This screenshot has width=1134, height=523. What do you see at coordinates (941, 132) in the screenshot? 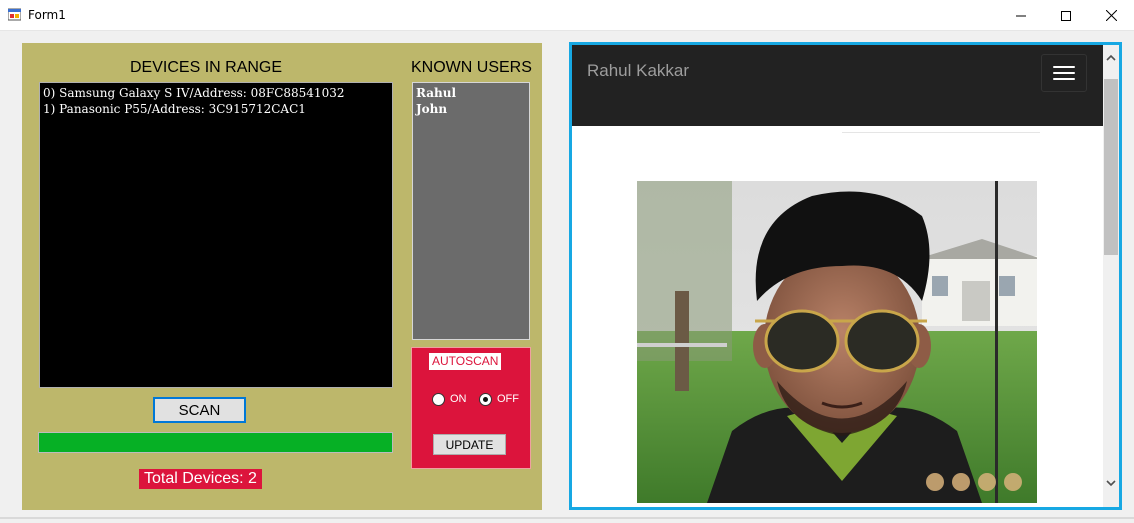
I see `content-divider` at bounding box center [941, 132].